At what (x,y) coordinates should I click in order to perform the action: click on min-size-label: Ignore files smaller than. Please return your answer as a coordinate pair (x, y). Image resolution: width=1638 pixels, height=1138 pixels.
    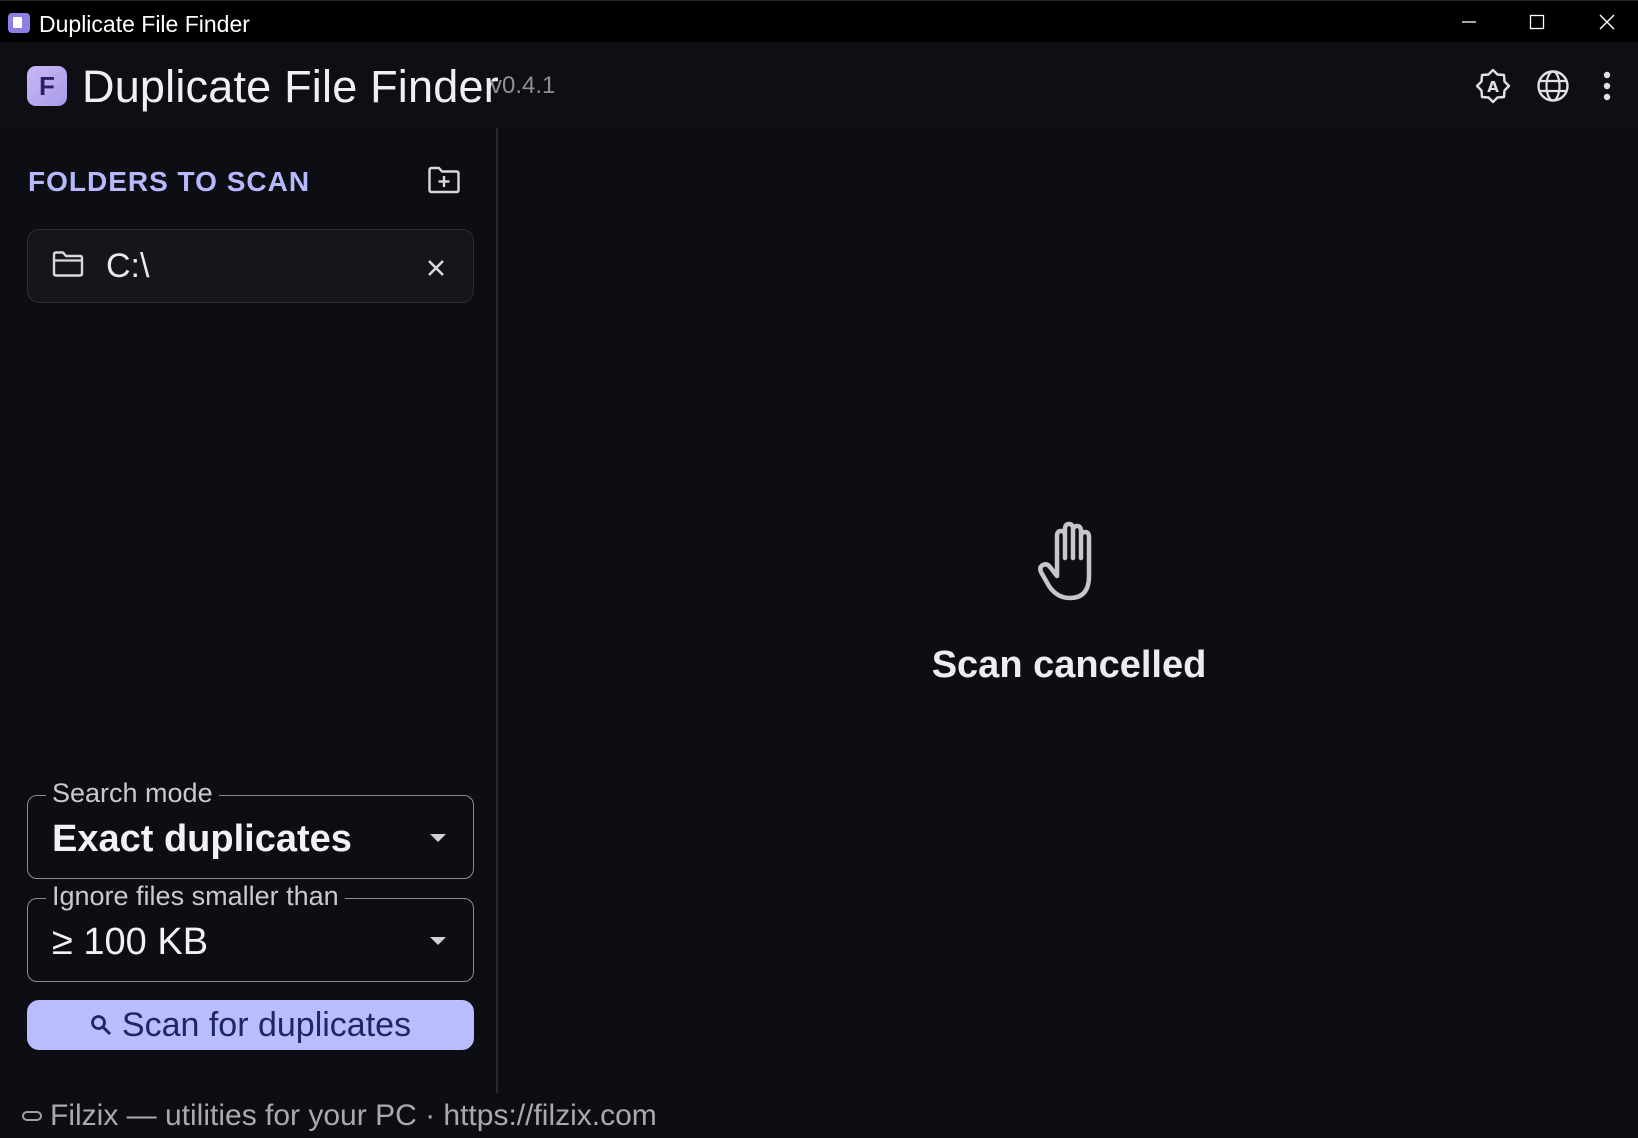
    Looking at the image, I should click on (195, 896).